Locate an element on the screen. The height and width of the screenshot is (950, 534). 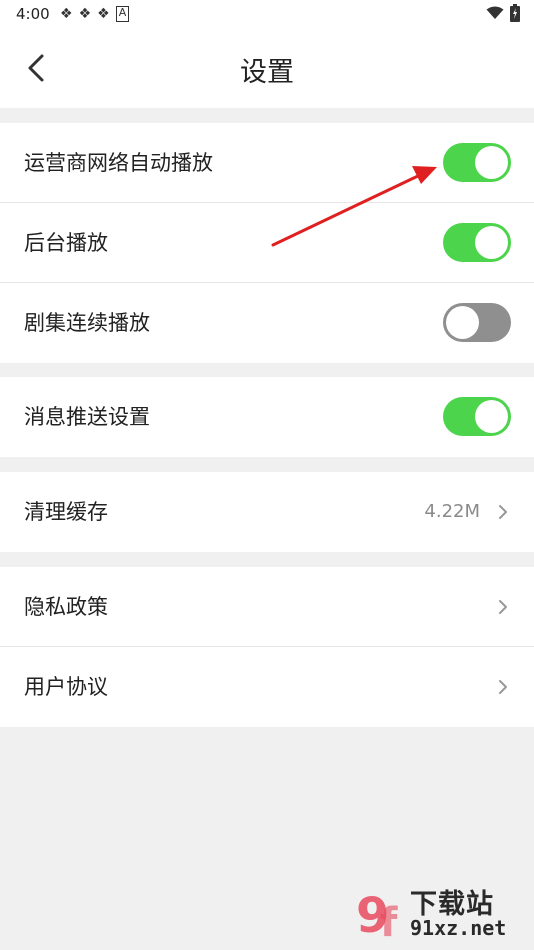
setting-label: 消息推送设置 is located at coordinates (87, 417).